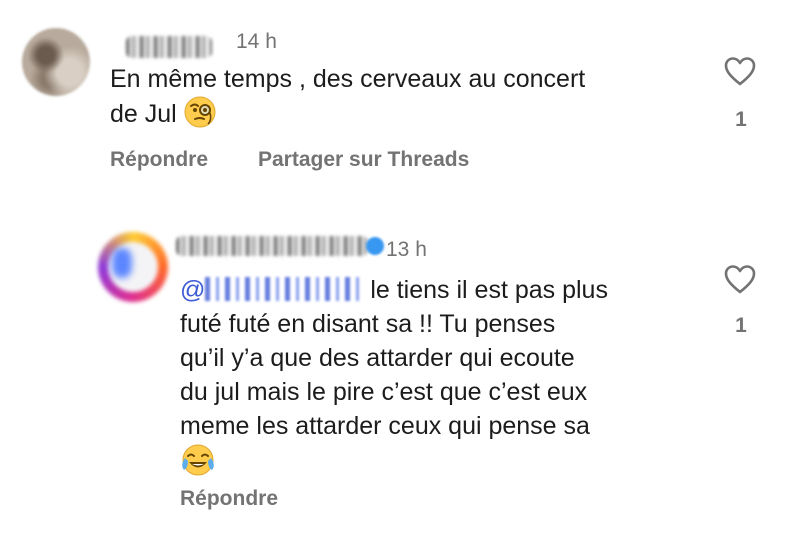  I want to click on face-with-tears-of-joy-icon, so click(198, 465).